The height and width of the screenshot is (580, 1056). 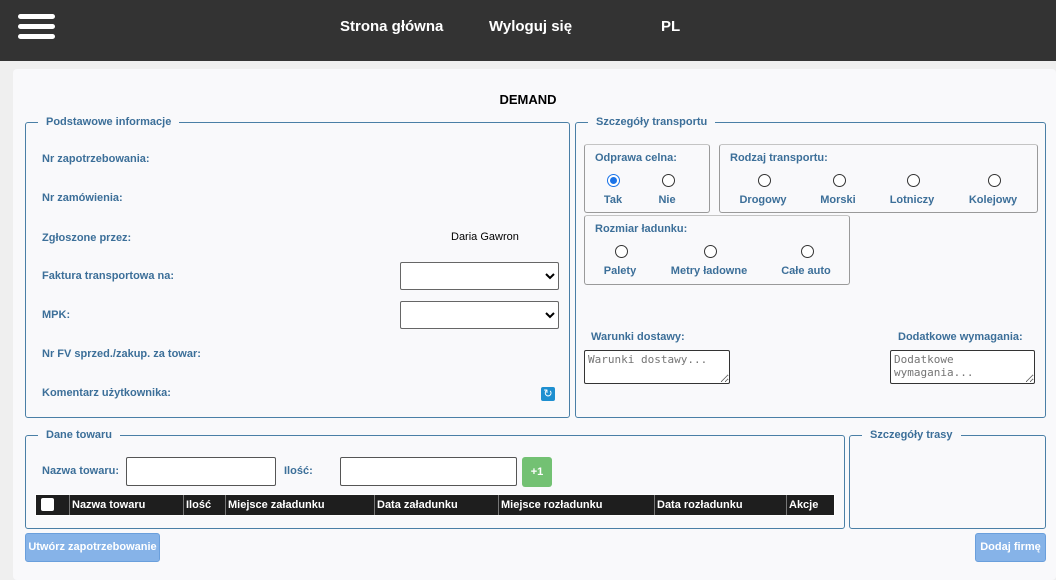 I want to click on extra-requirements-textarea, so click(x=962, y=367).